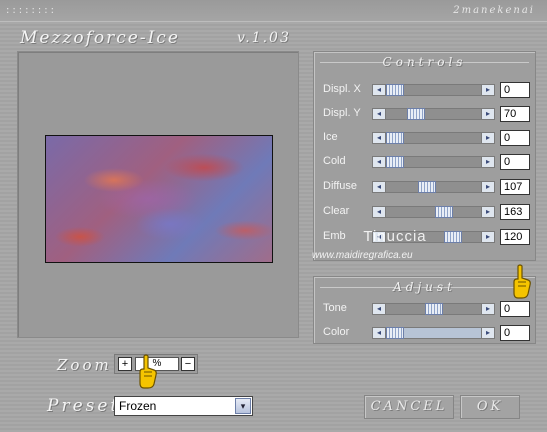 The width and height of the screenshot is (547, 432). Describe the element at coordinates (84, 406) in the screenshot. I see `preset-label: Preset` at that location.